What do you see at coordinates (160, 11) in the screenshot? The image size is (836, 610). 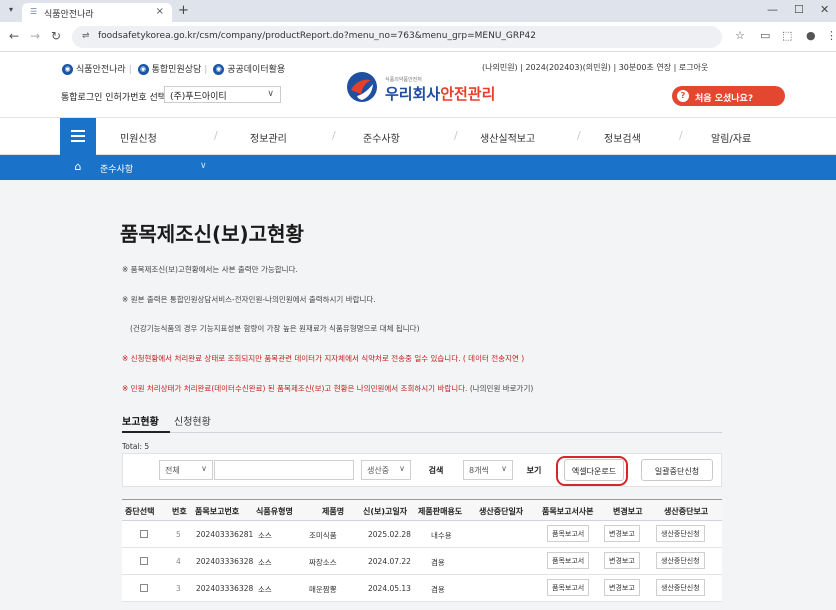 I see `close-tab-icon: ×` at bounding box center [160, 11].